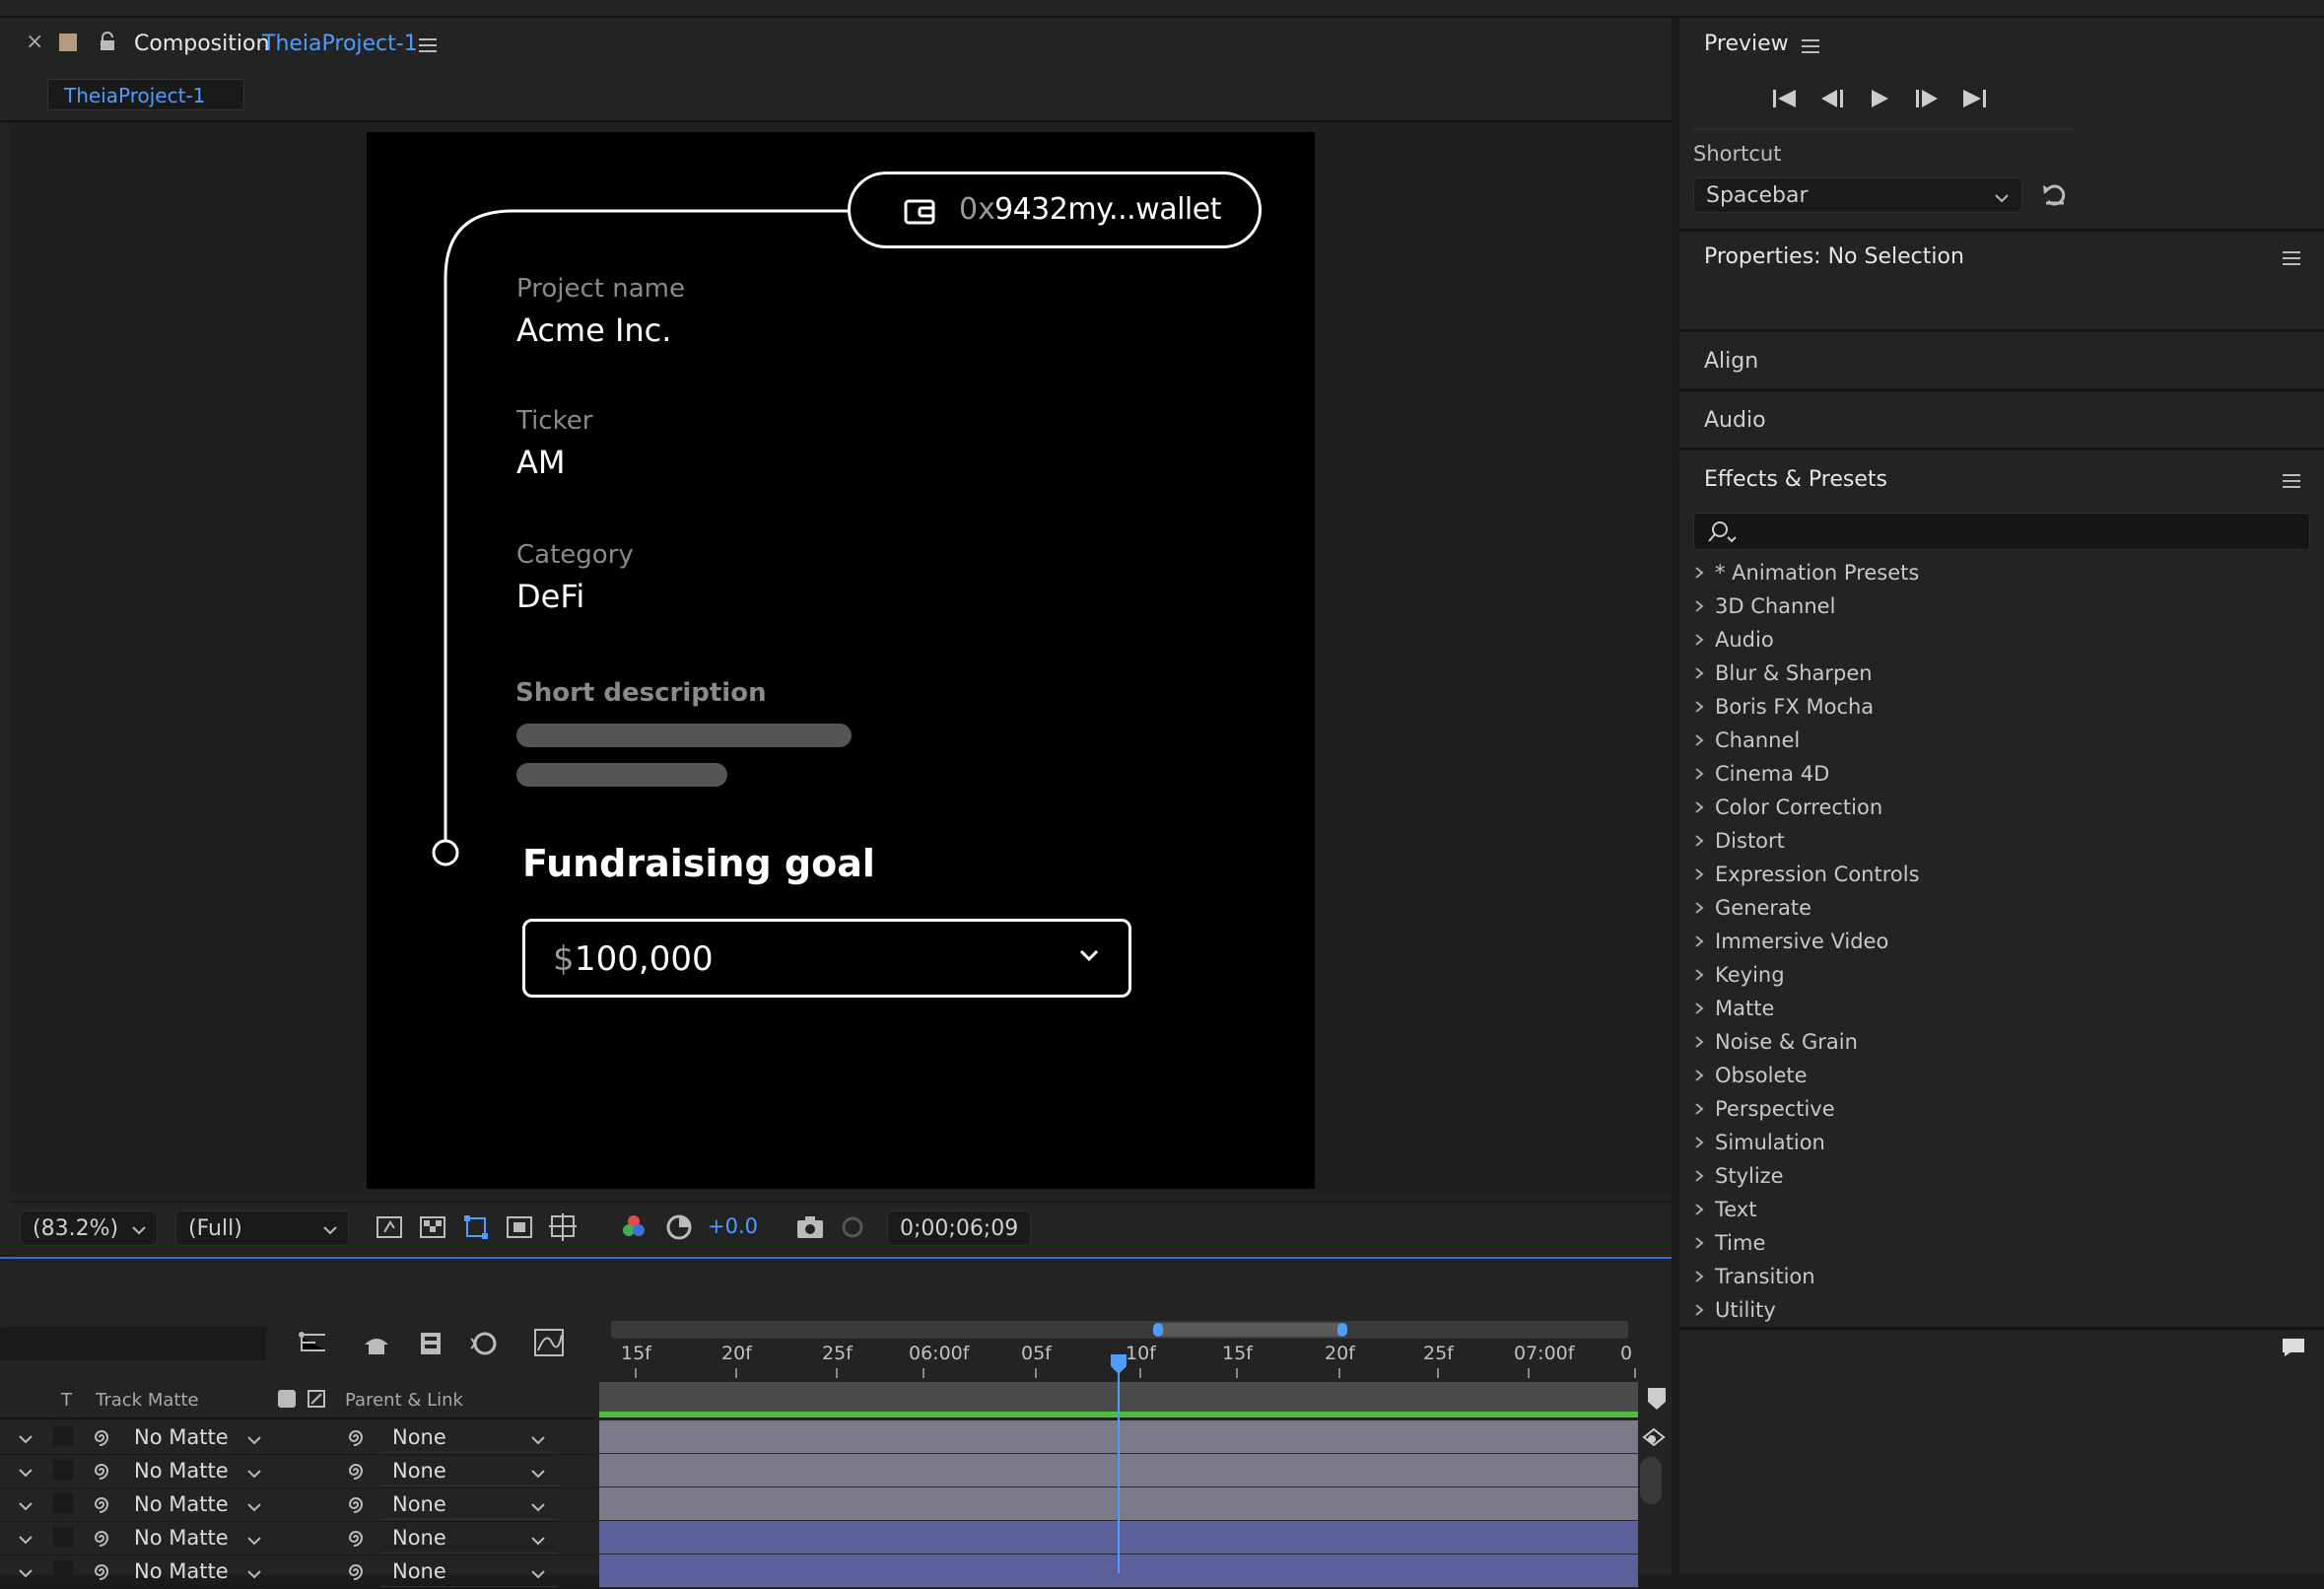  I want to click on timeline-vertical-scrollbar, so click(1651, 1480).